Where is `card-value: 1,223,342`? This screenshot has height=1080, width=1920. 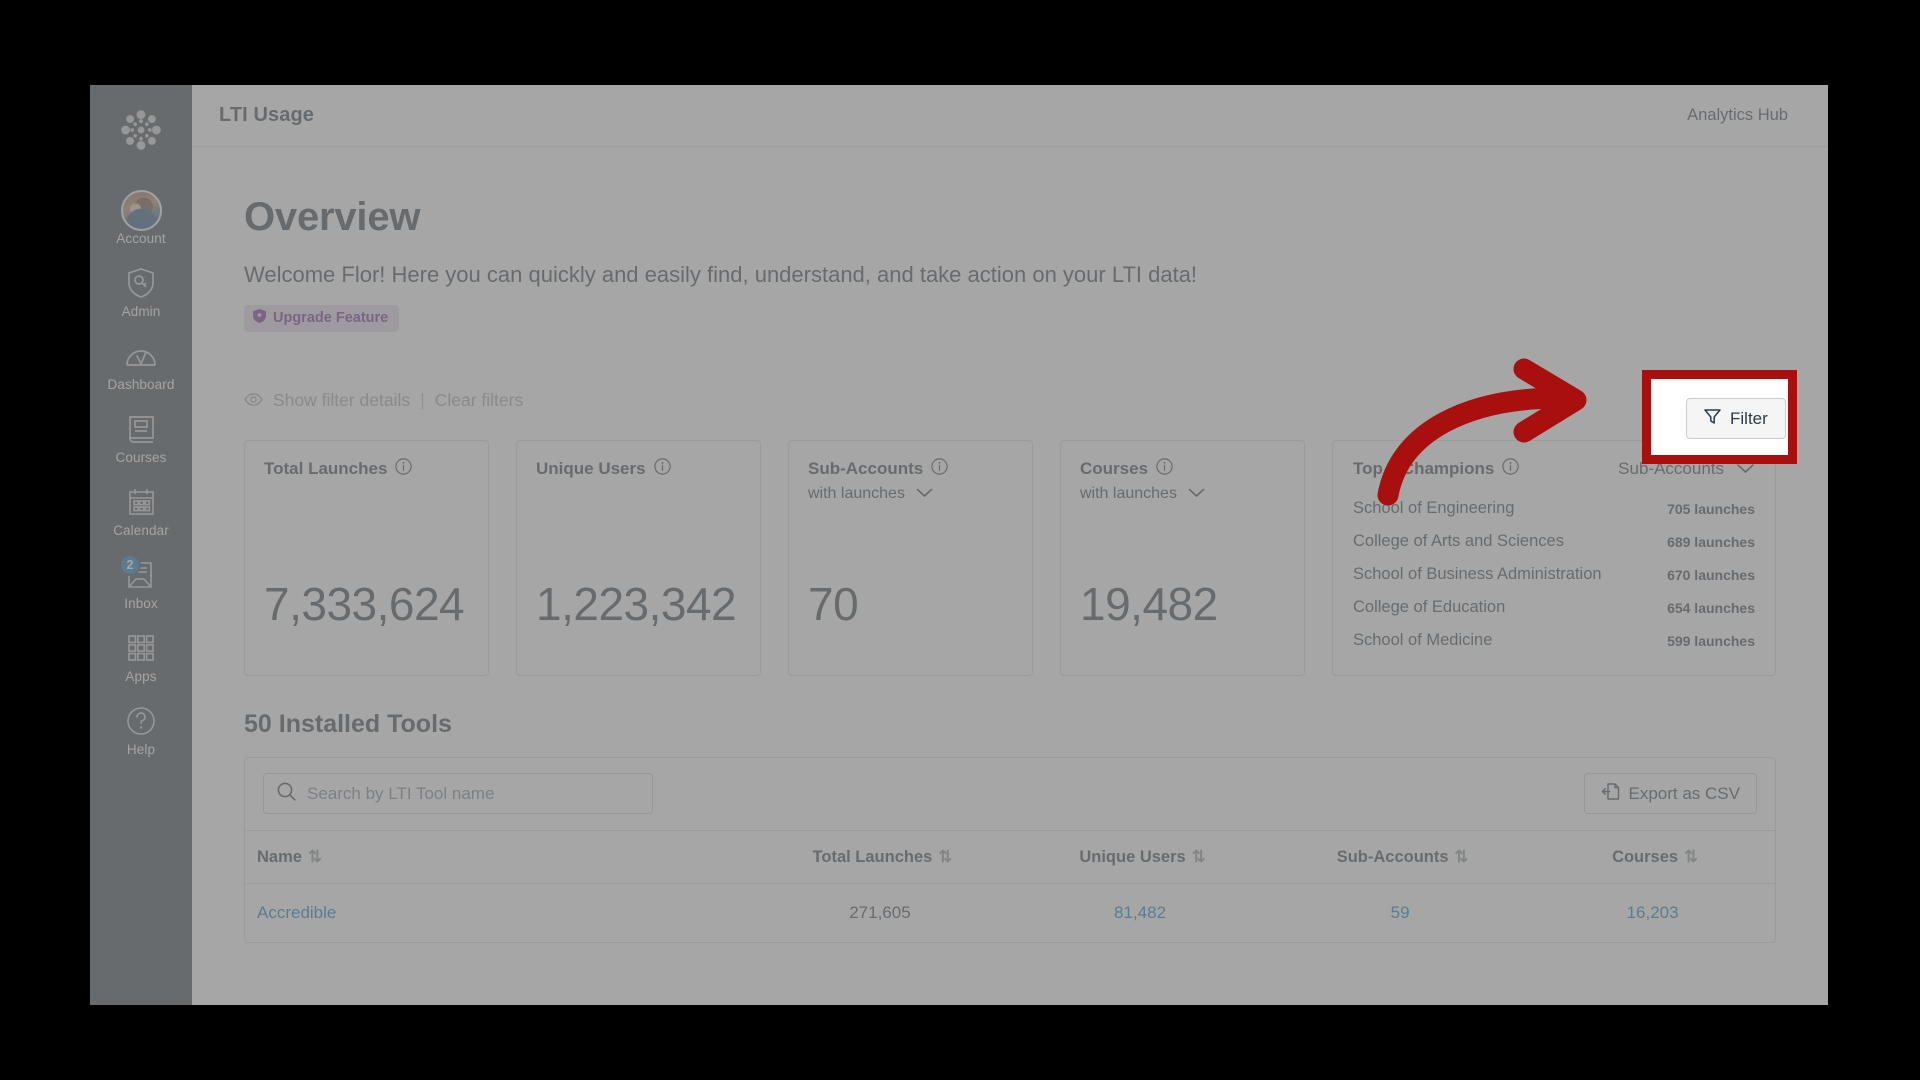 card-value: 1,223,342 is located at coordinates (636, 604).